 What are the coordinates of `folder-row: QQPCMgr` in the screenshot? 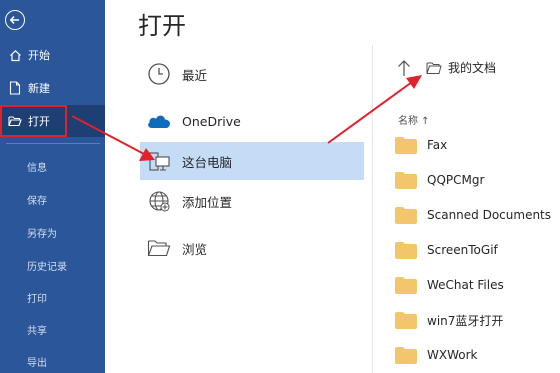 It's located at (477, 180).